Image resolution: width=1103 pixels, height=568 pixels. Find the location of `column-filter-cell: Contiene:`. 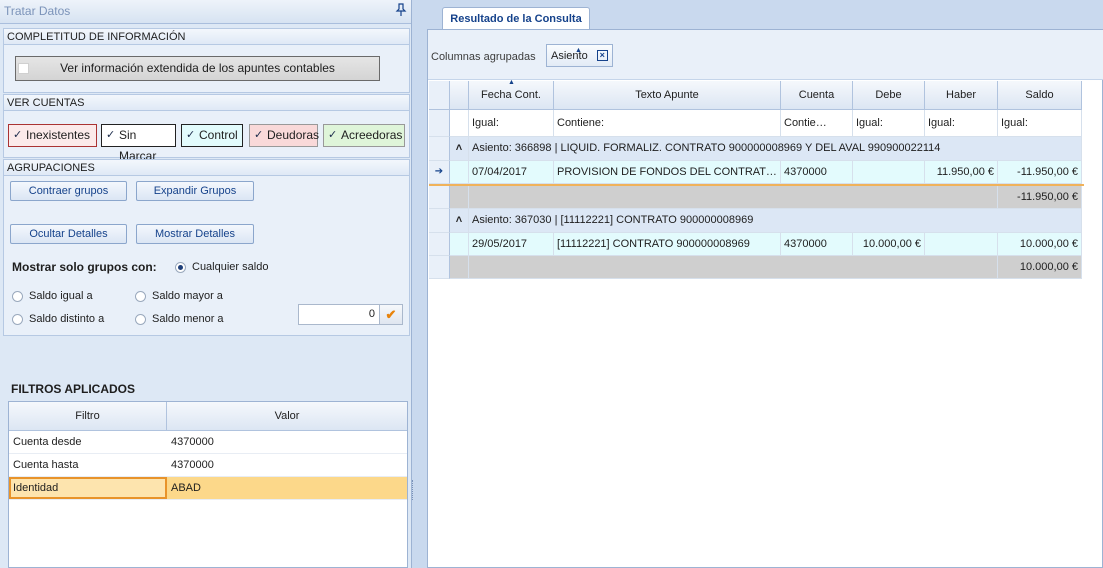

column-filter-cell: Contiene: is located at coordinates (667, 123).